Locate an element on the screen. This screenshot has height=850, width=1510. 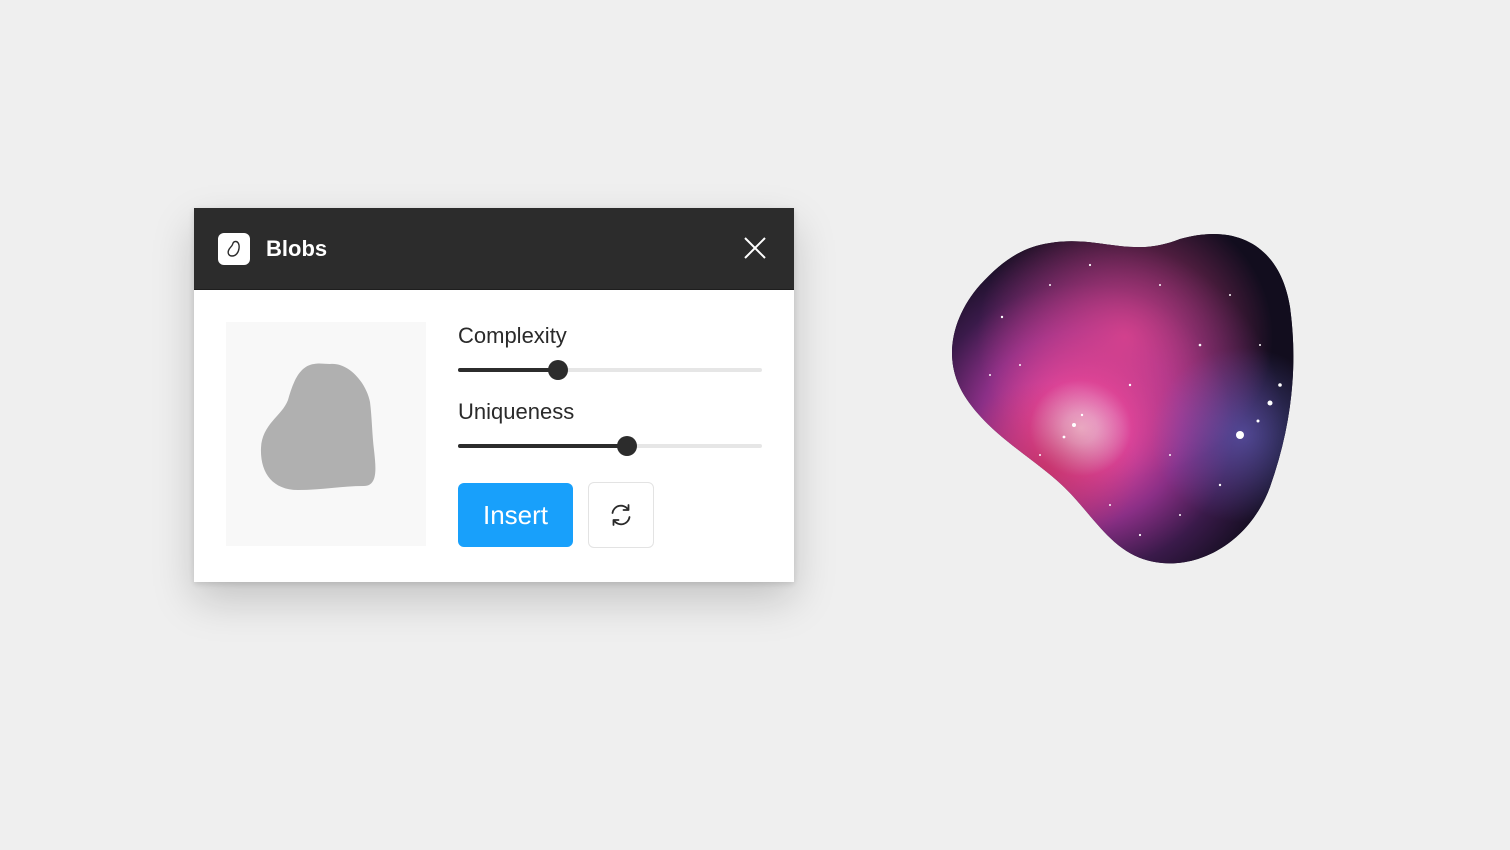
refresh-button is located at coordinates (621, 515).